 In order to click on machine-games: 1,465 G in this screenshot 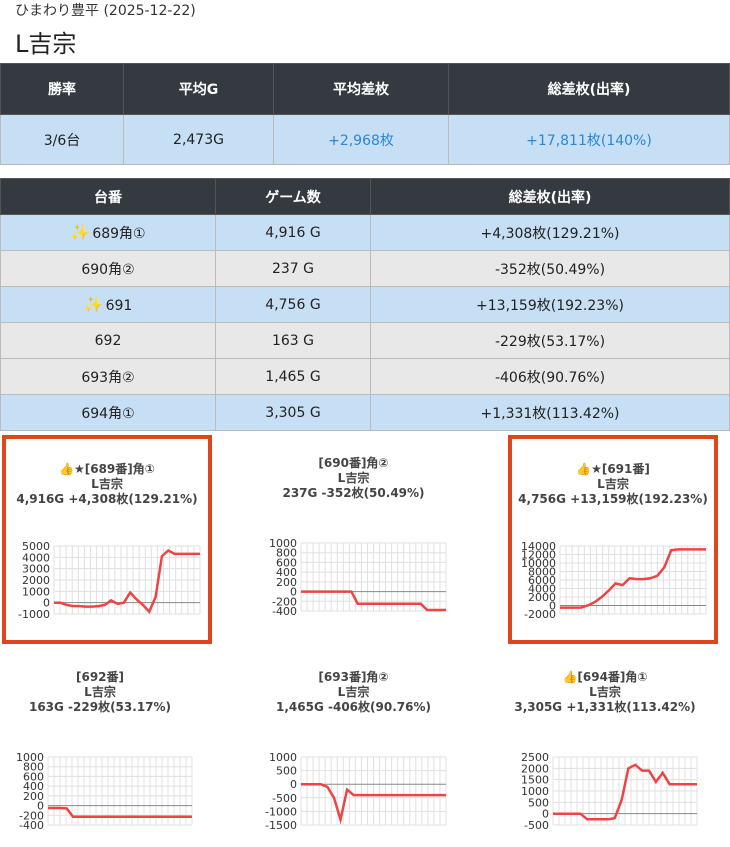, I will do `click(293, 376)`.